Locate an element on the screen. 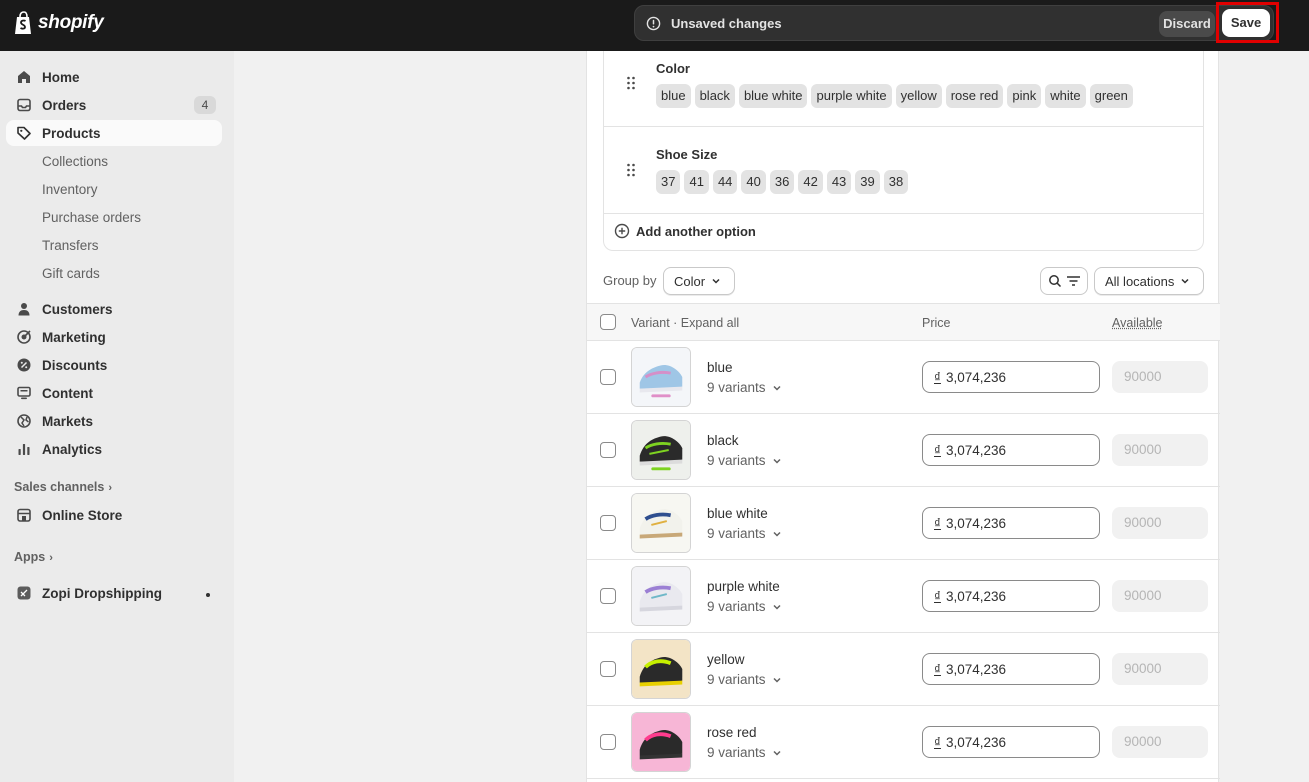  variant-count-label: 9 variants is located at coordinates (736, 606).